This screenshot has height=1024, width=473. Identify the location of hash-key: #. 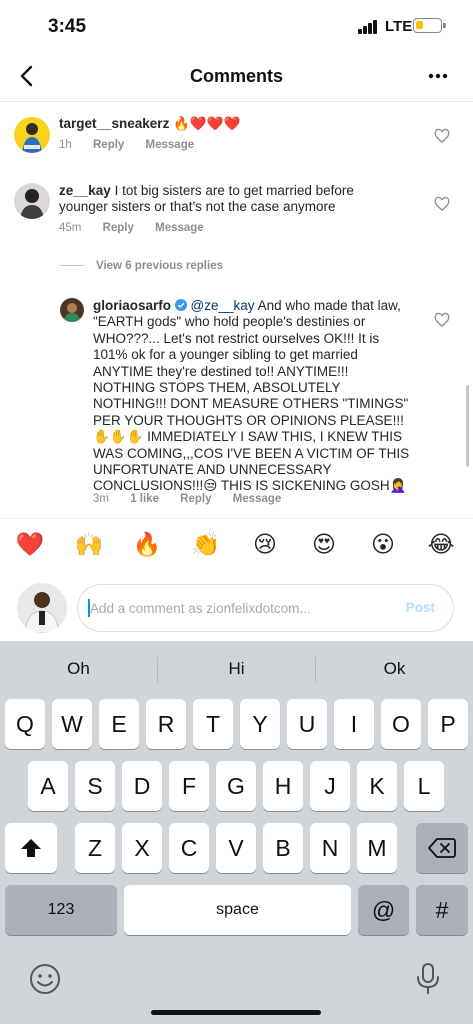
(442, 910).